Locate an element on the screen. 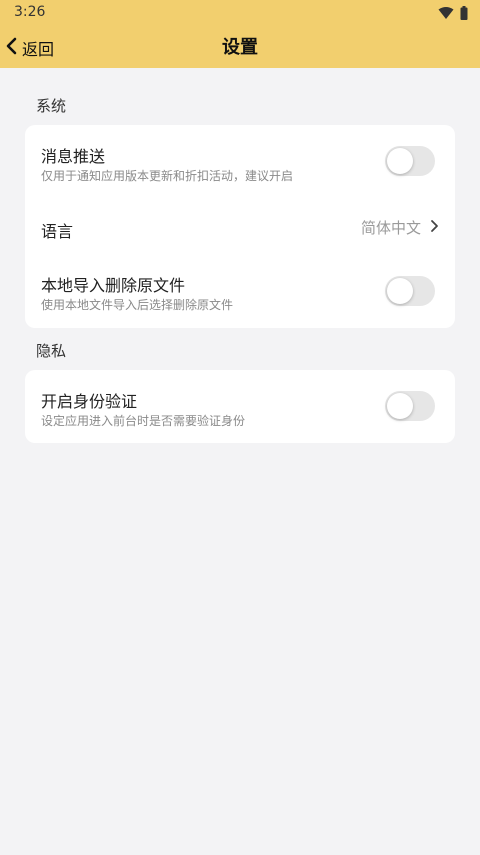 The width and height of the screenshot is (480, 855). delete-original-subtitle: 使用本地文件导入后选择删除原文件 is located at coordinates (137, 305).